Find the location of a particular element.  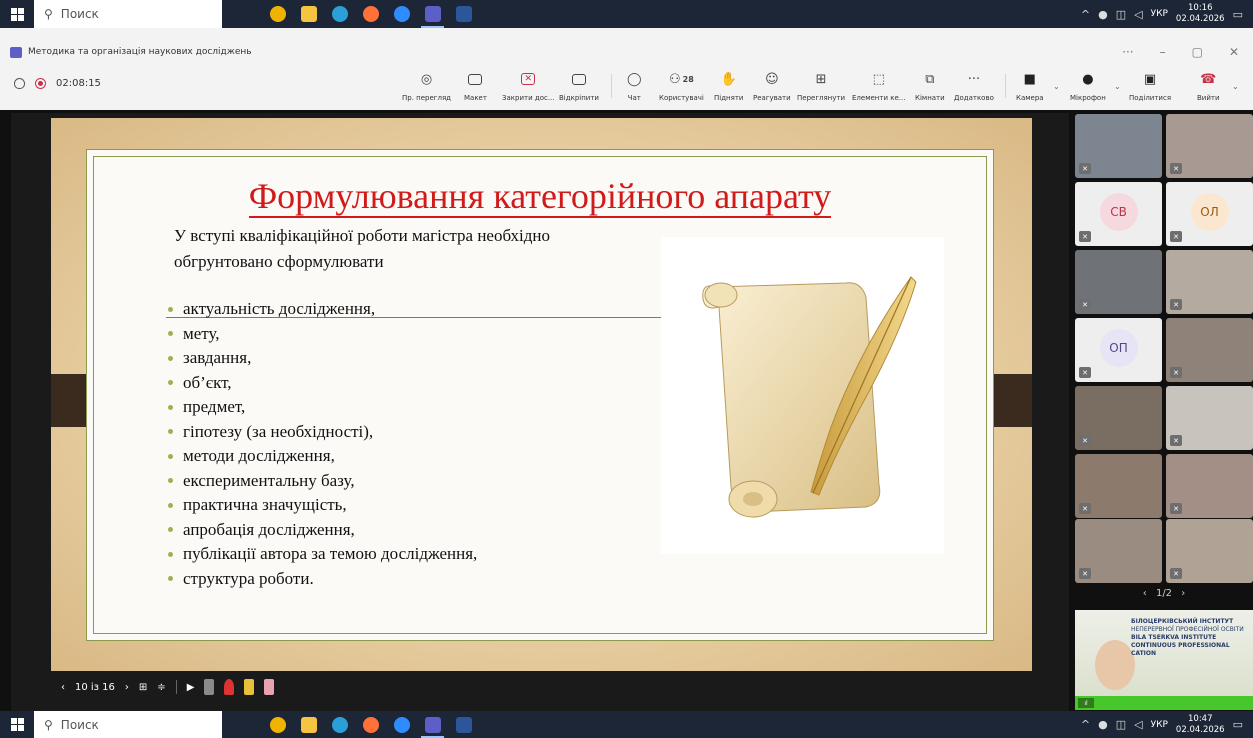

participant-tile: ОП ✕ is located at coordinates (1118, 350).